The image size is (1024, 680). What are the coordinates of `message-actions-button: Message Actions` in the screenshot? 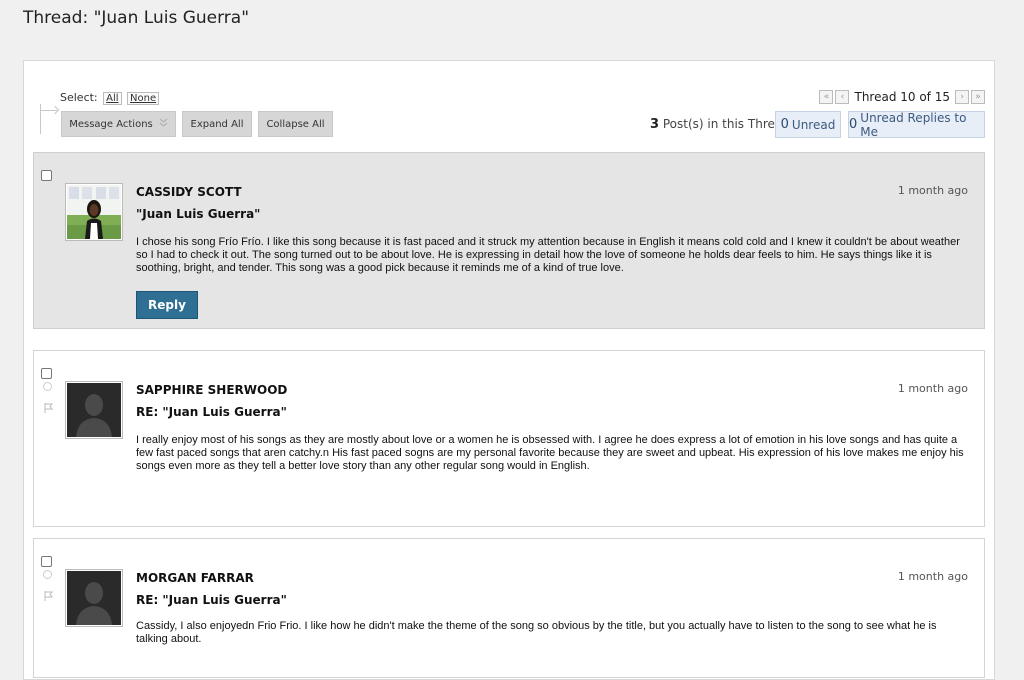 It's located at (118, 124).